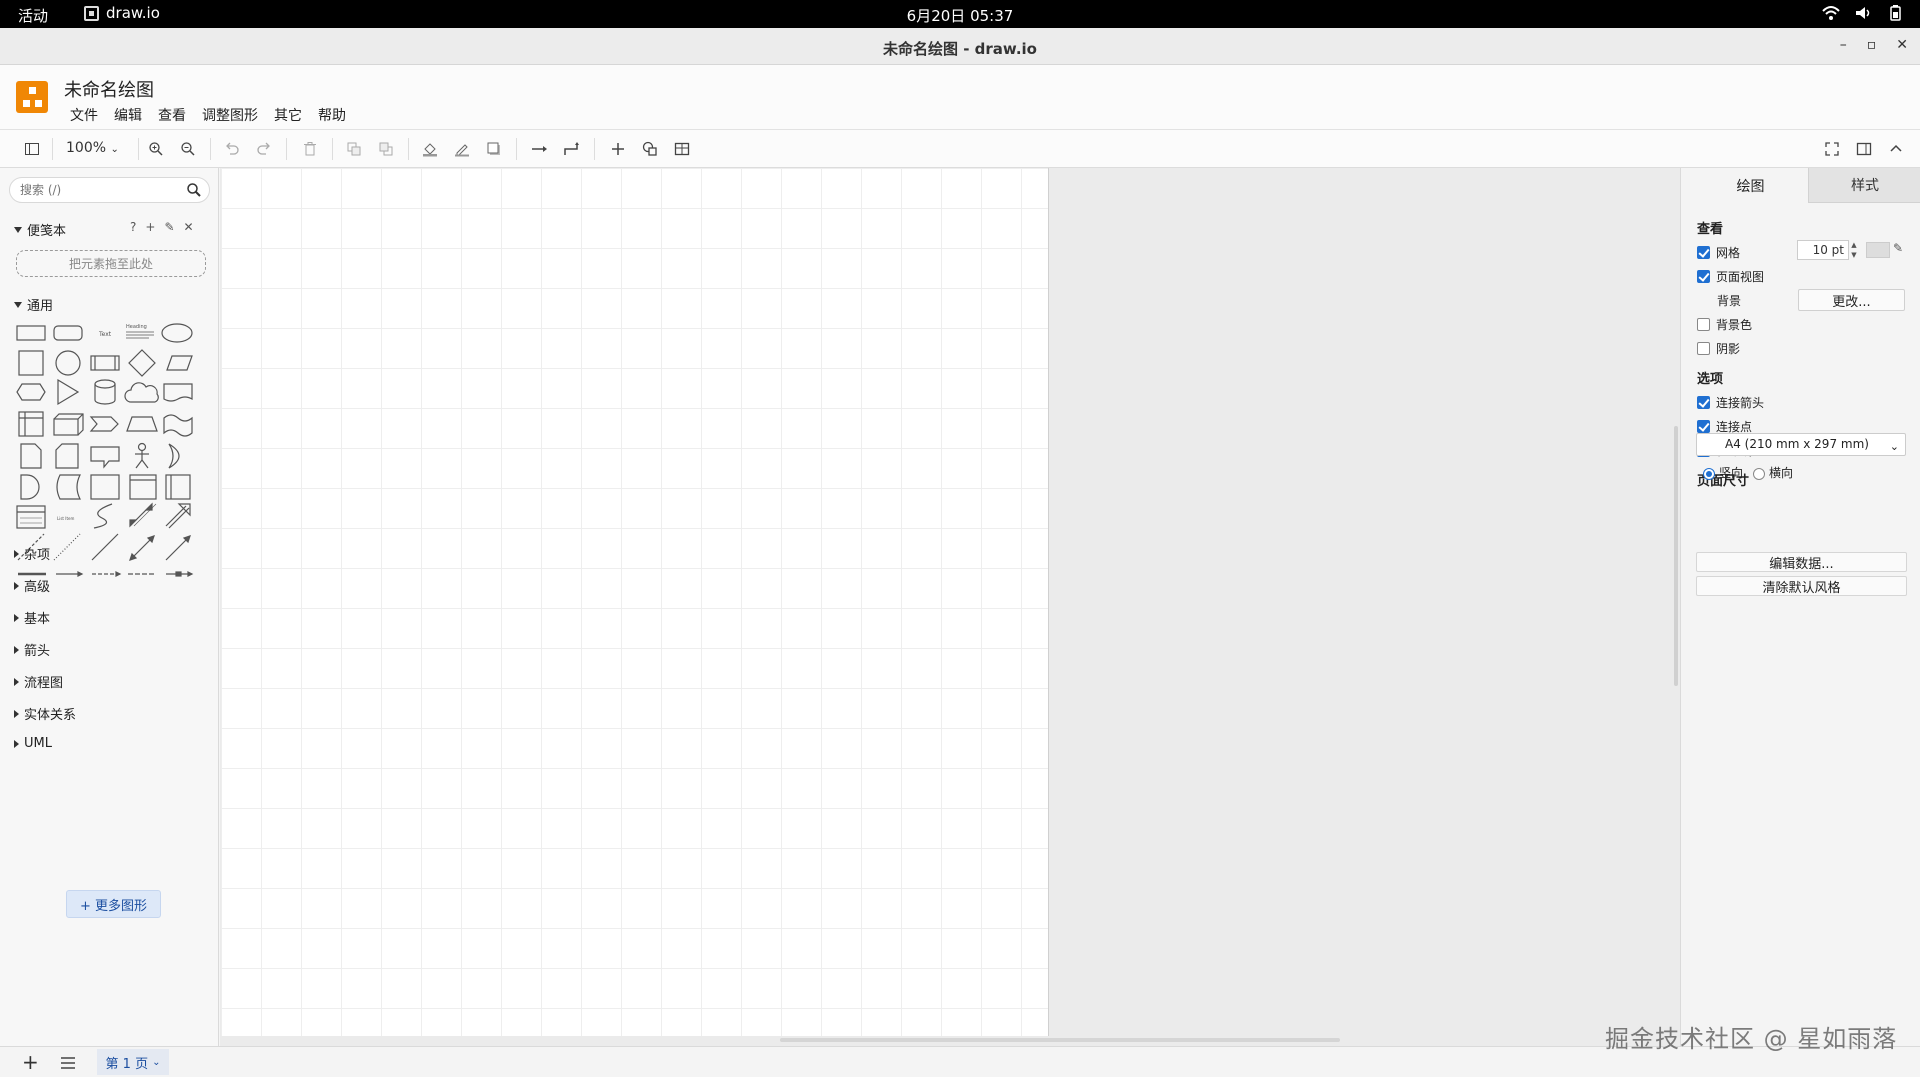 This screenshot has width=1920, height=1077. What do you see at coordinates (1718, 252) in the screenshot?
I see `grid-option: 网格` at bounding box center [1718, 252].